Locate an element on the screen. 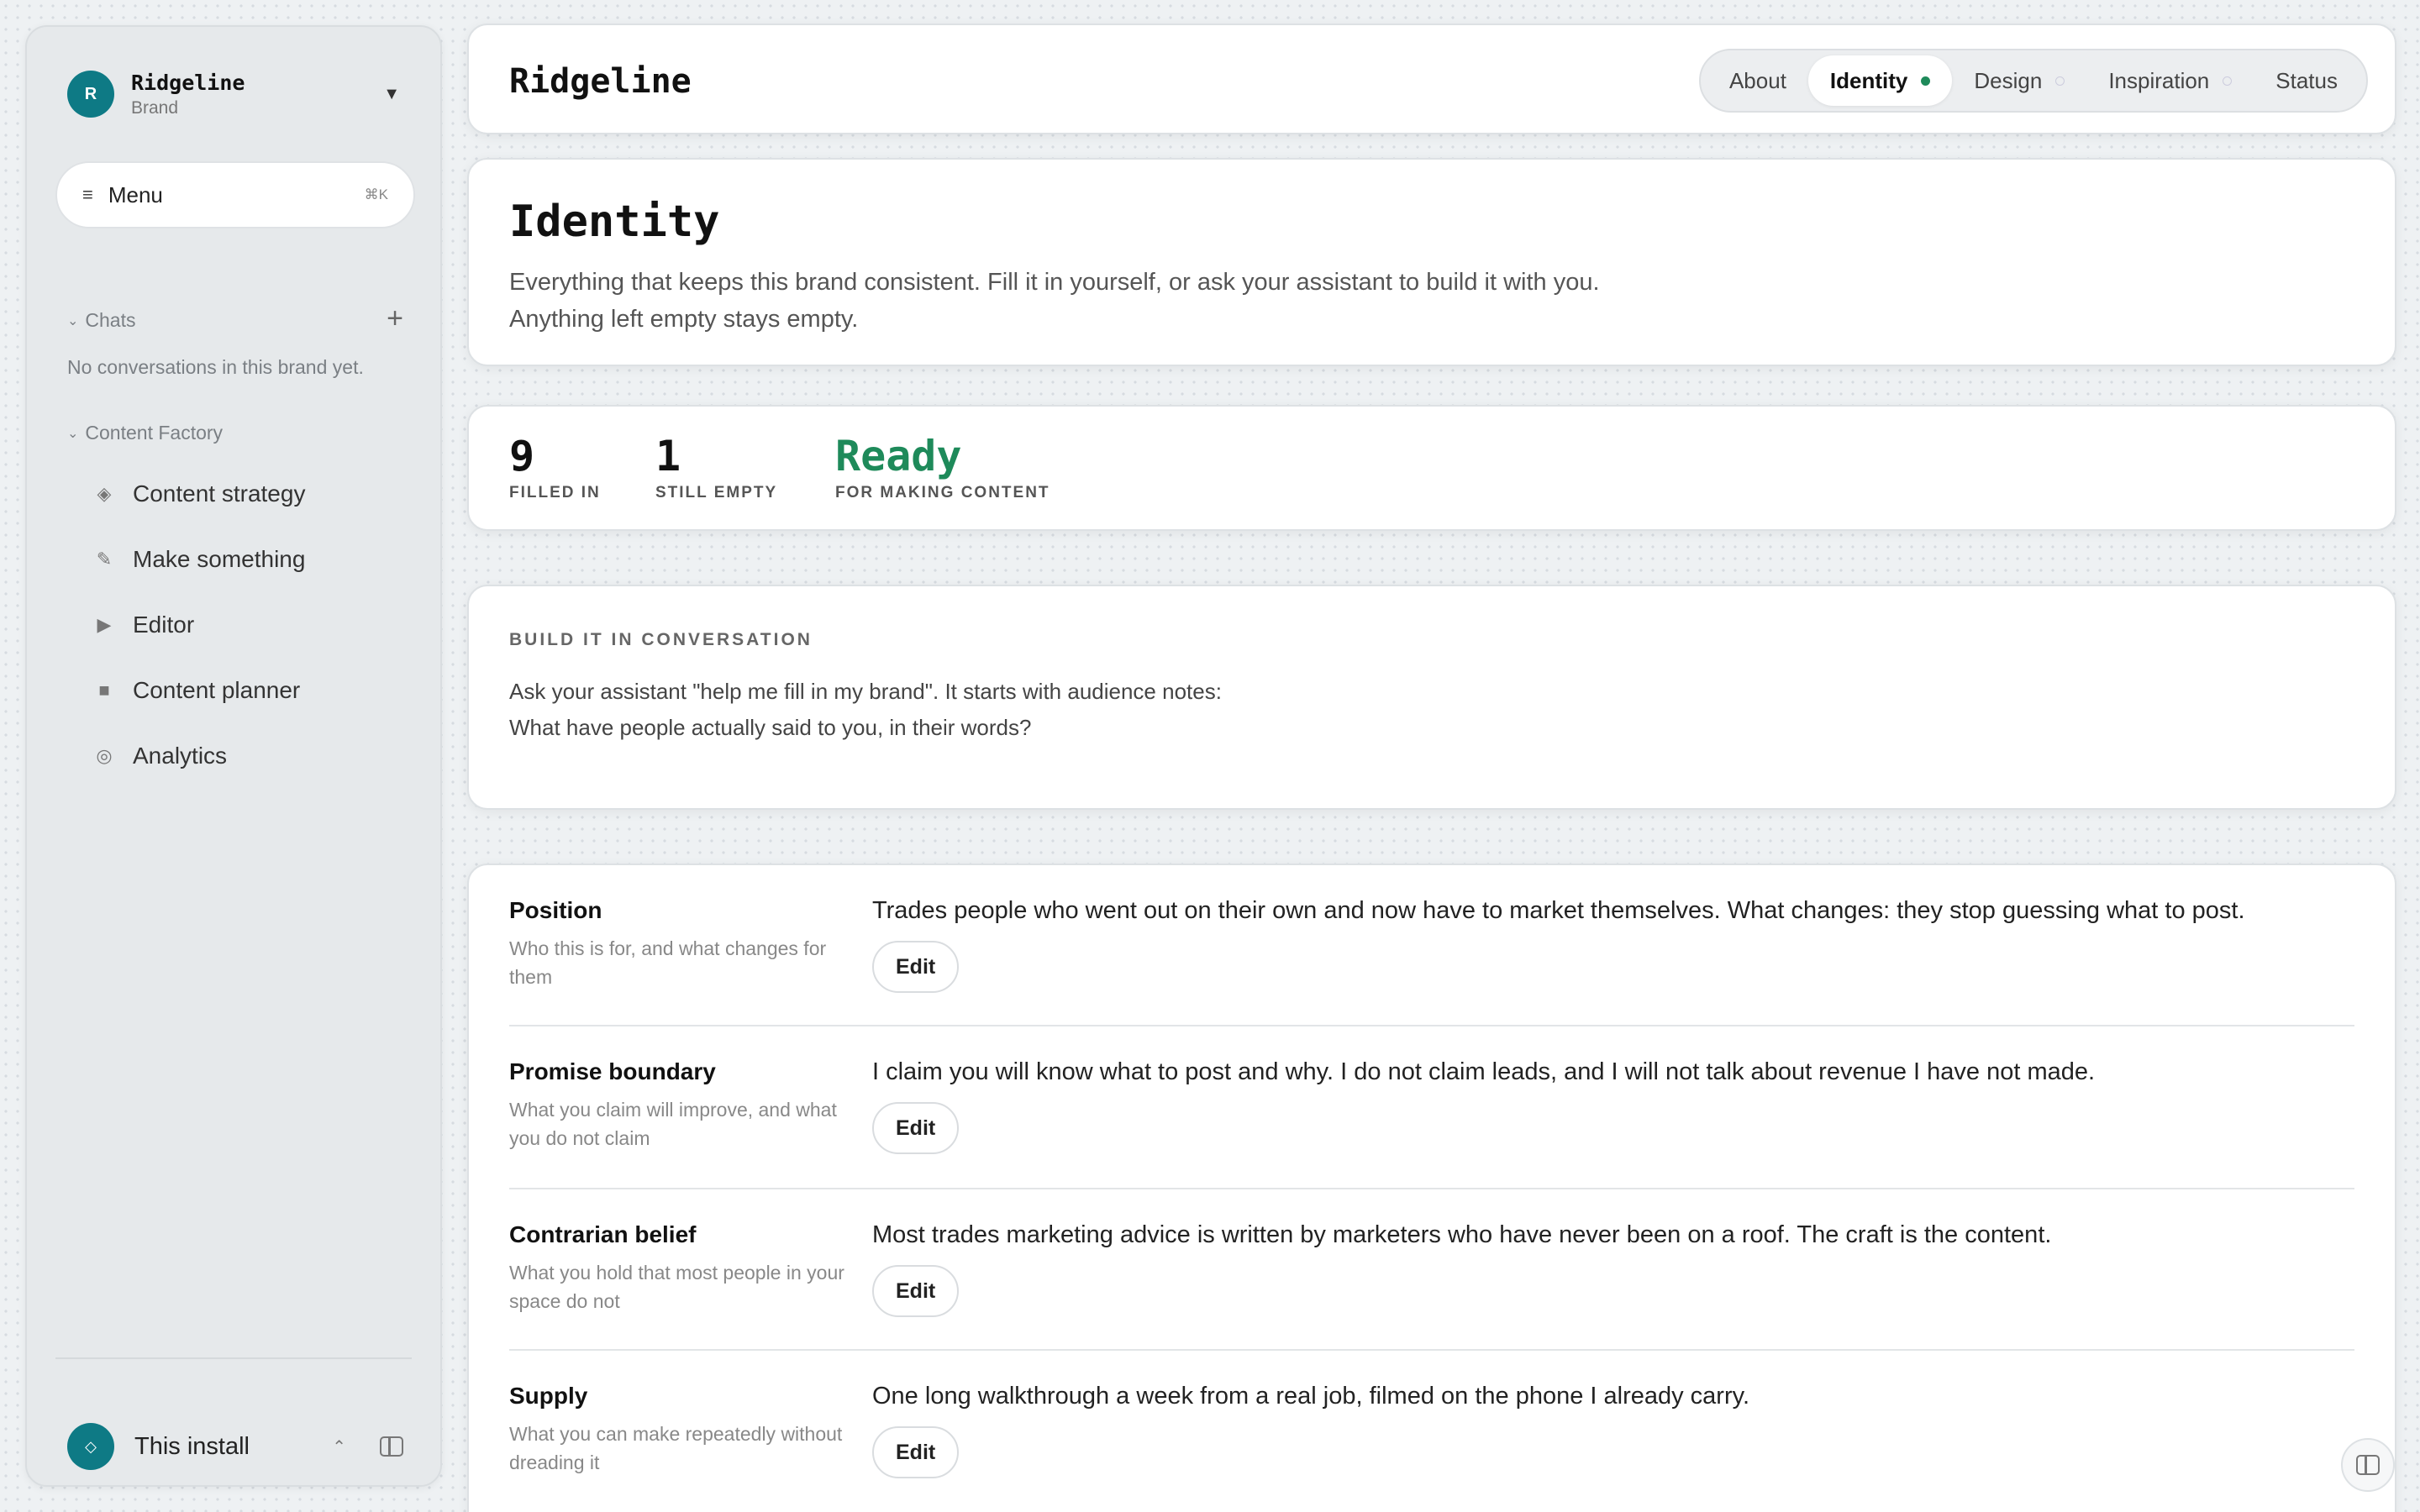 Image resolution: width=2420 pixels, height=1512 pixels. nav-content-planner: ■ Content planner is located at coordinates (193, 690).